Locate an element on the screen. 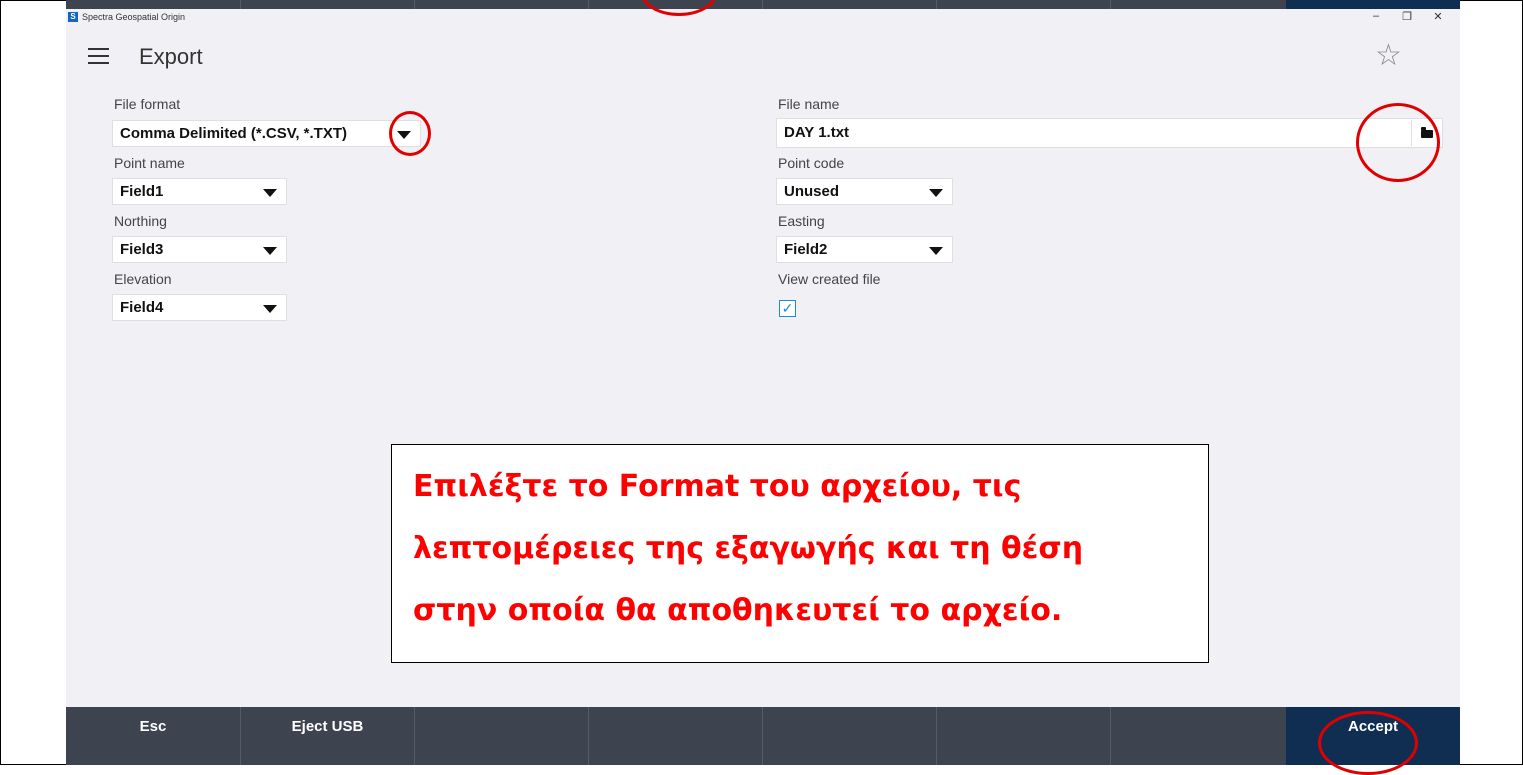 This screenshot has height=775, width=1523. esc-button: Esc is located at coordinates (153, 736).